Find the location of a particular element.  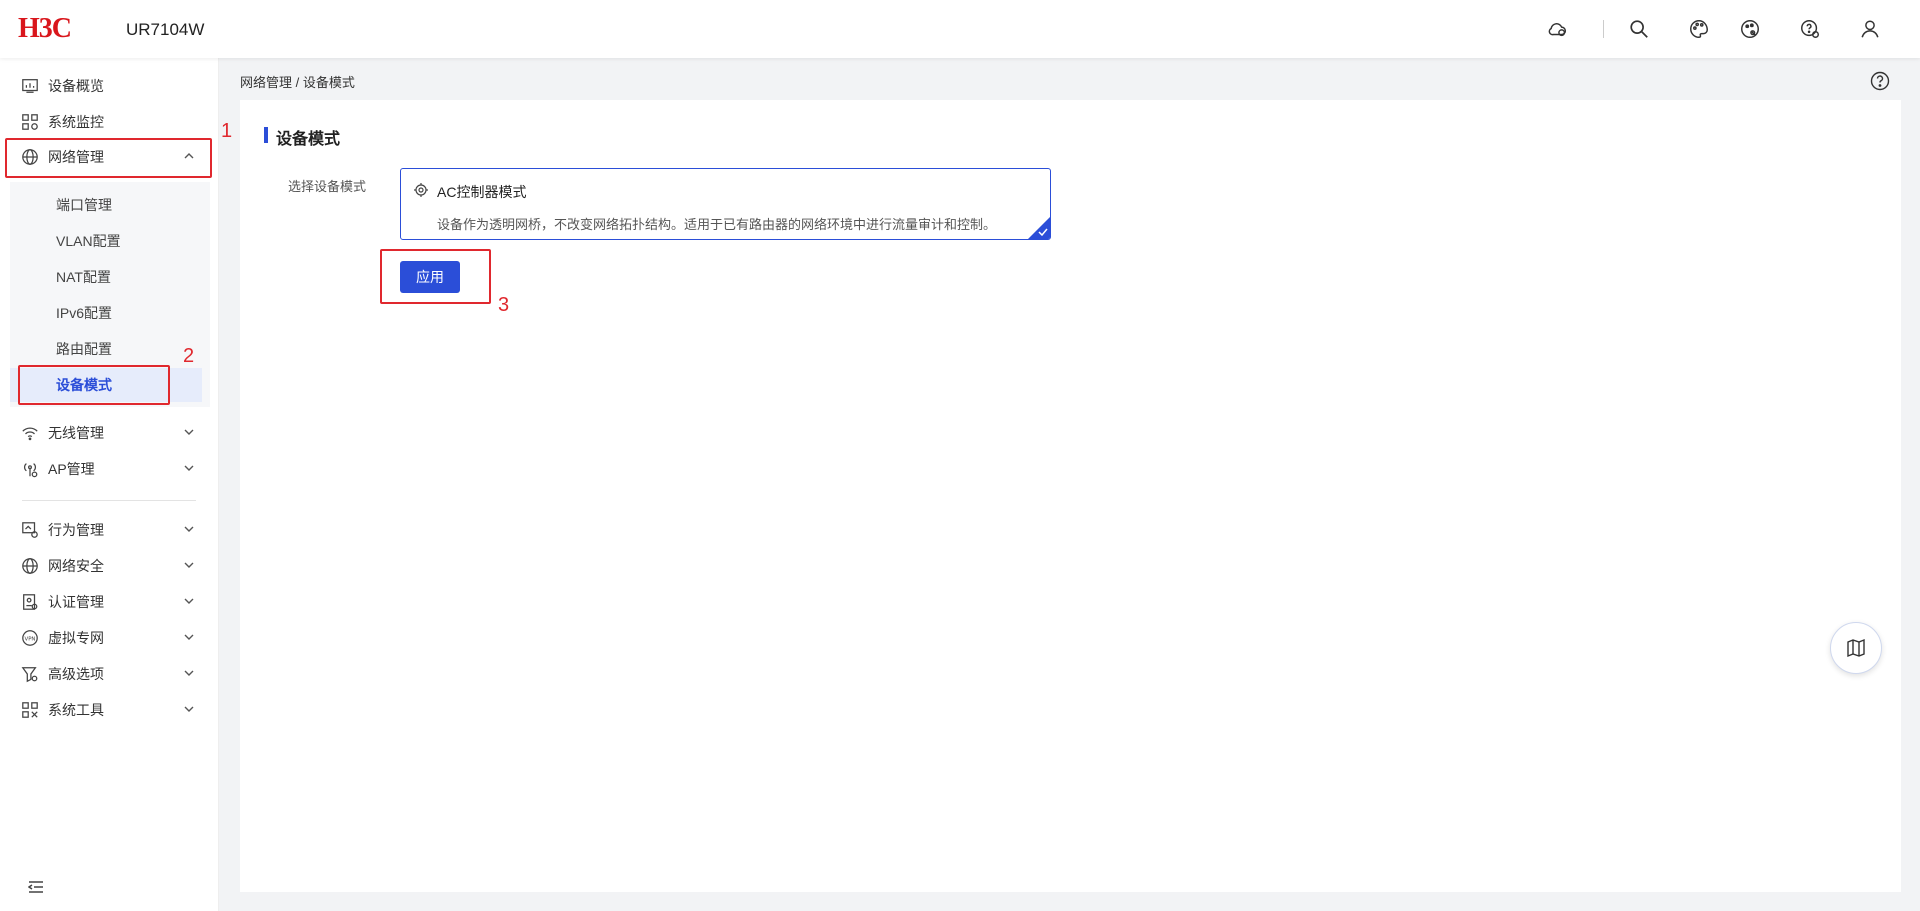

sidebar-item-behavior: 行为管理 is located at coordinates (109, 530).